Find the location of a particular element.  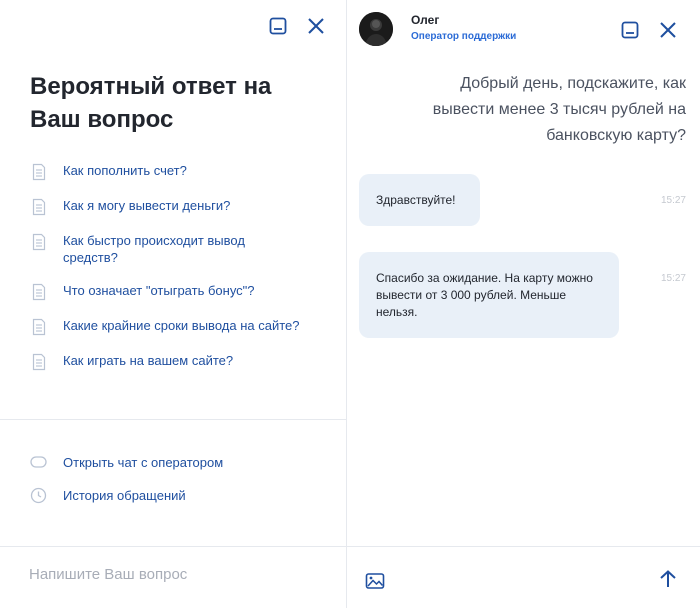

faq-item-label: Что означает "отыграть бонус"? is located at coordinates (159, 290).